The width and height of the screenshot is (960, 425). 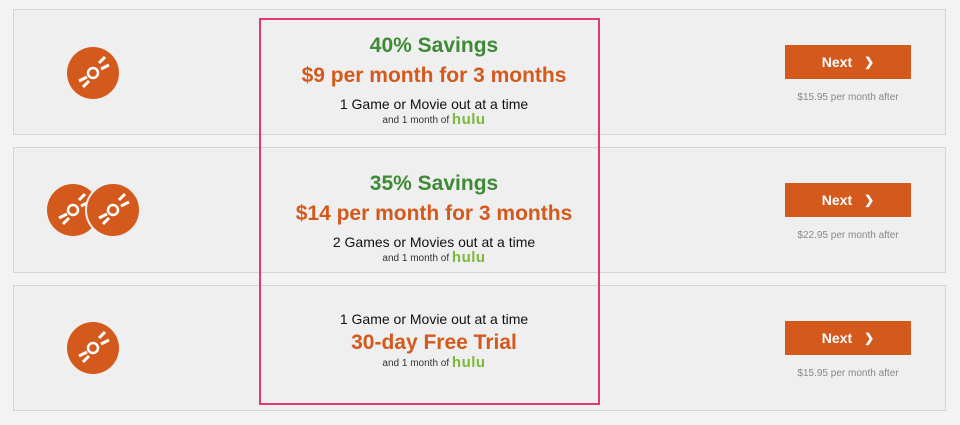 What do you see at coordinates (434, 45) in the screenshot?
I see `savings-label: 40% Savings` at bounding box center [434, 45].